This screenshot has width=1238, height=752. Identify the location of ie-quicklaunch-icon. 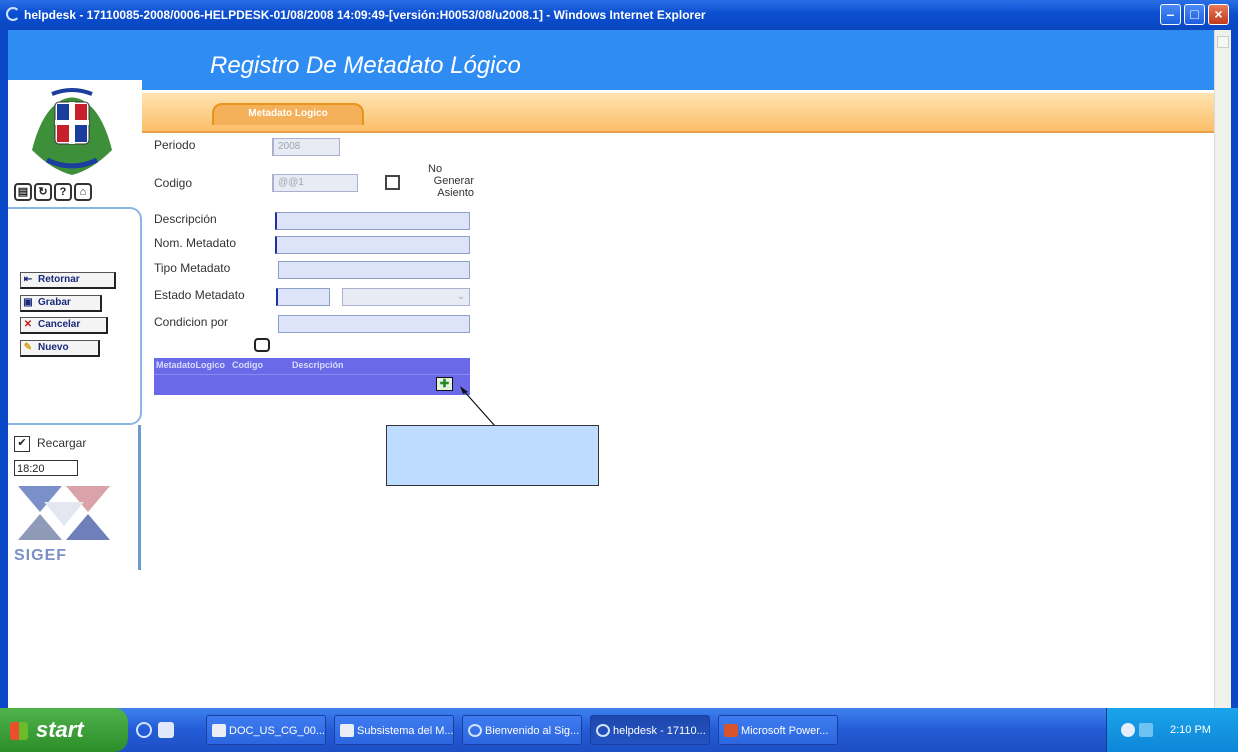
(144, 730).